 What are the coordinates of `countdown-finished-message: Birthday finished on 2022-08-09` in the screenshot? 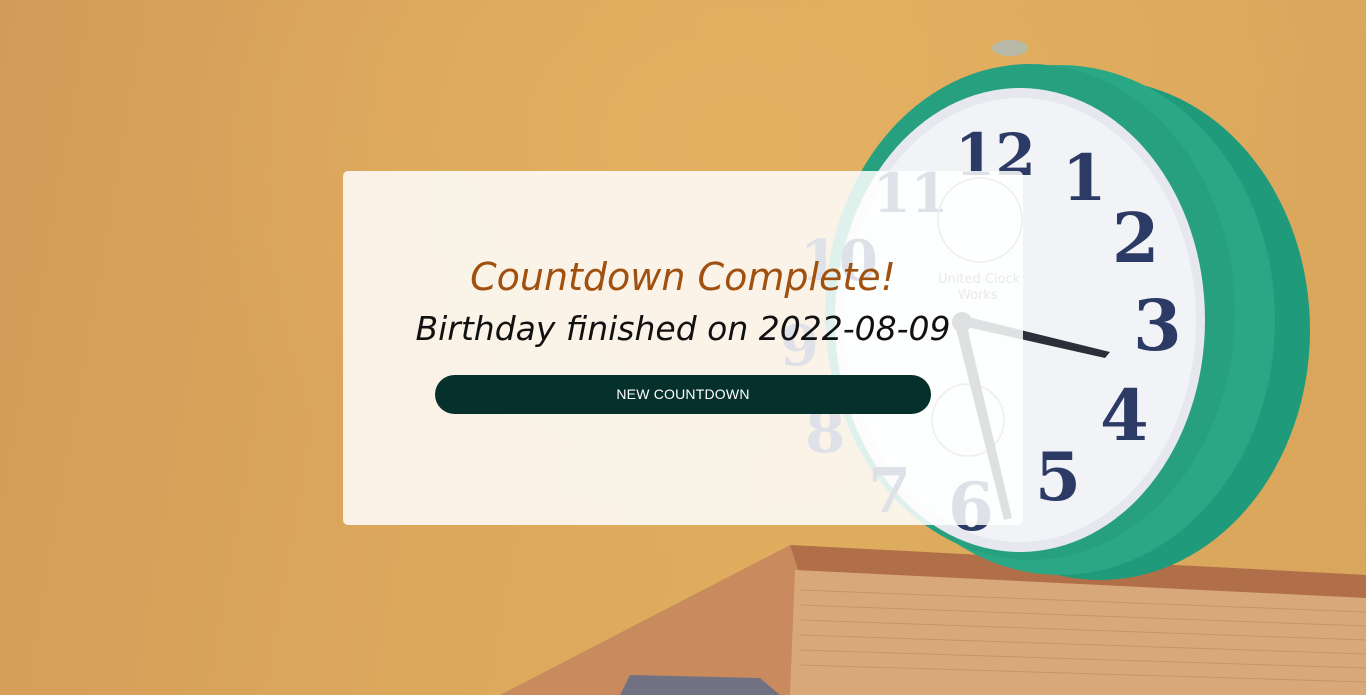 It's located at (683, 328).